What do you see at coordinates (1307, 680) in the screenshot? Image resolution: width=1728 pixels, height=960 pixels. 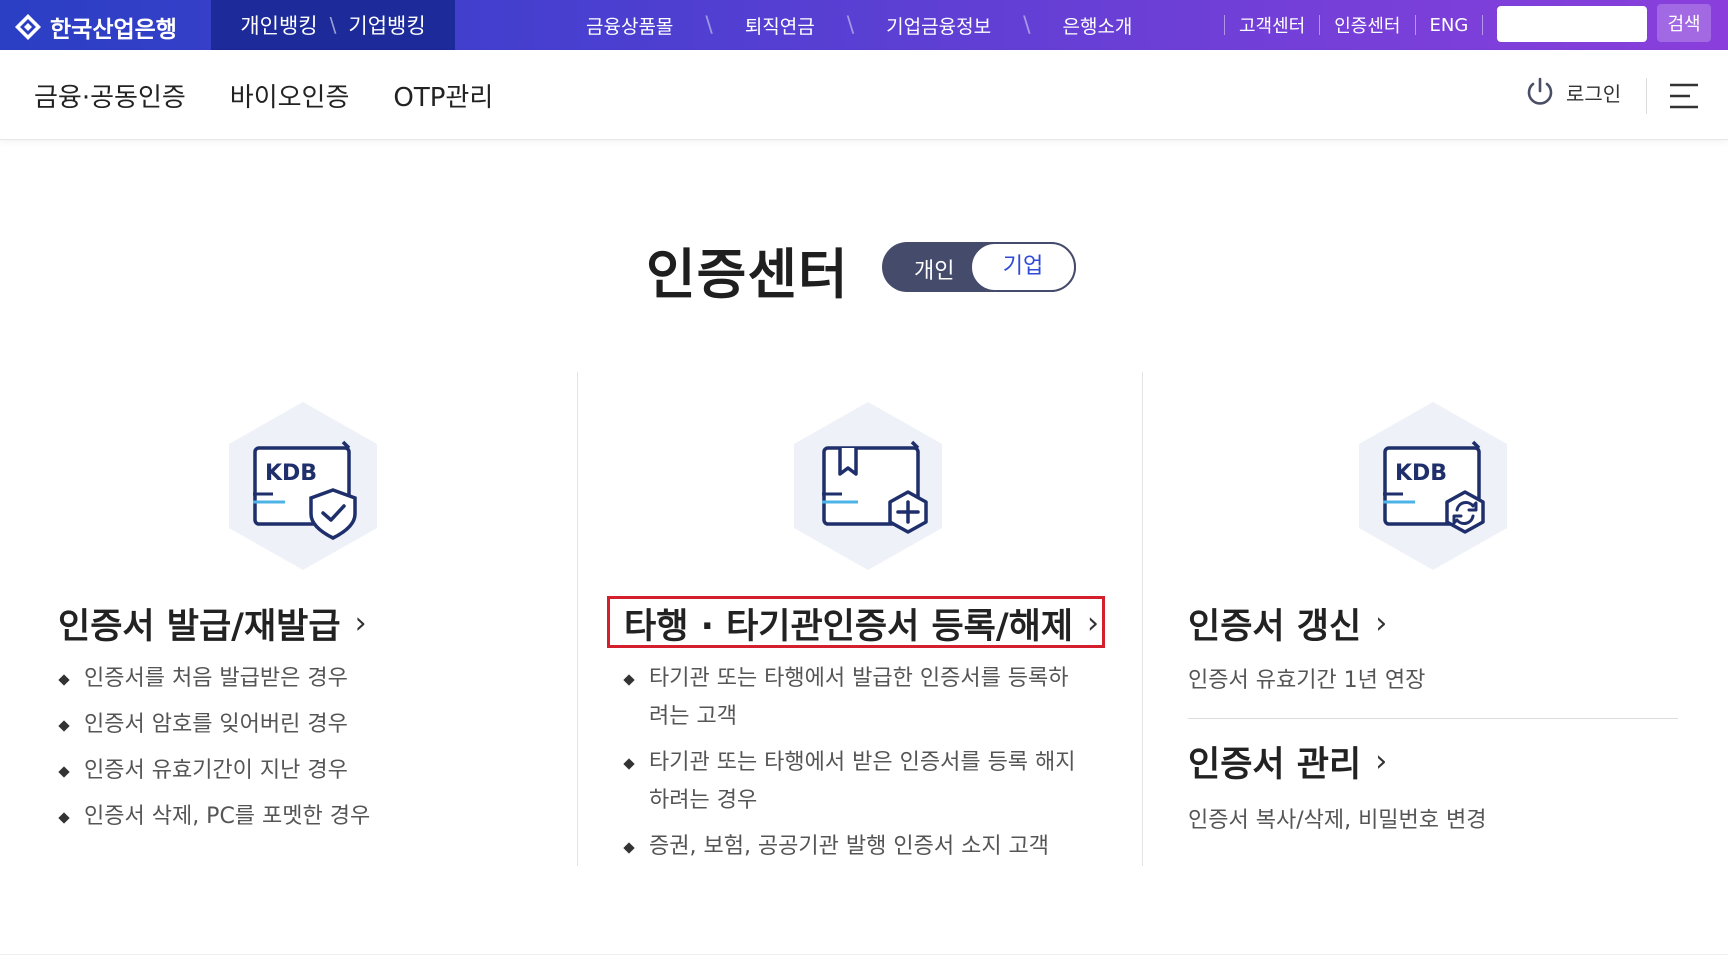 I see `card-renew-desc: 인증서 유효기간 1년 연장` at bounding box center [1307, 680].